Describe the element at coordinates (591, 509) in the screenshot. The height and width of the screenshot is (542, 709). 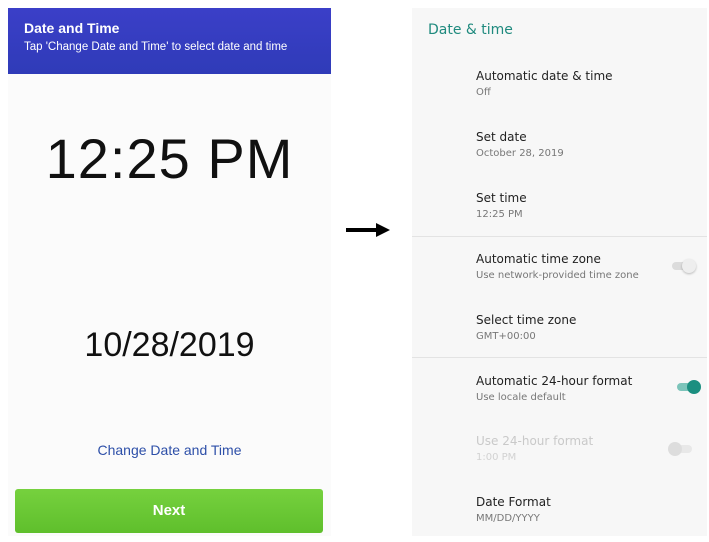
I see `setting-date-format: Date Format MM/DD/YYYY` at that location.